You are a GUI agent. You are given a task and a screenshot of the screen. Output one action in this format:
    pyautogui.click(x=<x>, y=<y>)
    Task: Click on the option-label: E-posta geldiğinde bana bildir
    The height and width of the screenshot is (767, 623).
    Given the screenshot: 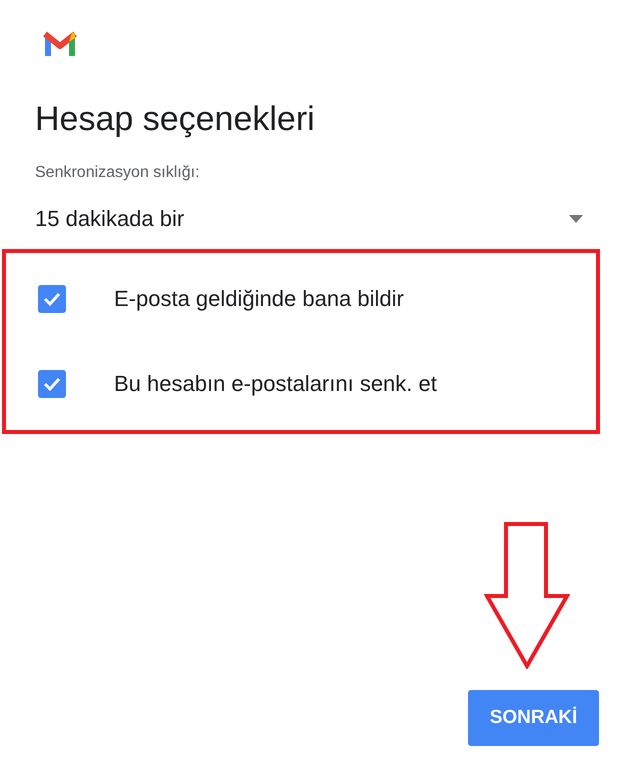 What is the action you would take?
    pyautogui.click(x=259, y=299)
    